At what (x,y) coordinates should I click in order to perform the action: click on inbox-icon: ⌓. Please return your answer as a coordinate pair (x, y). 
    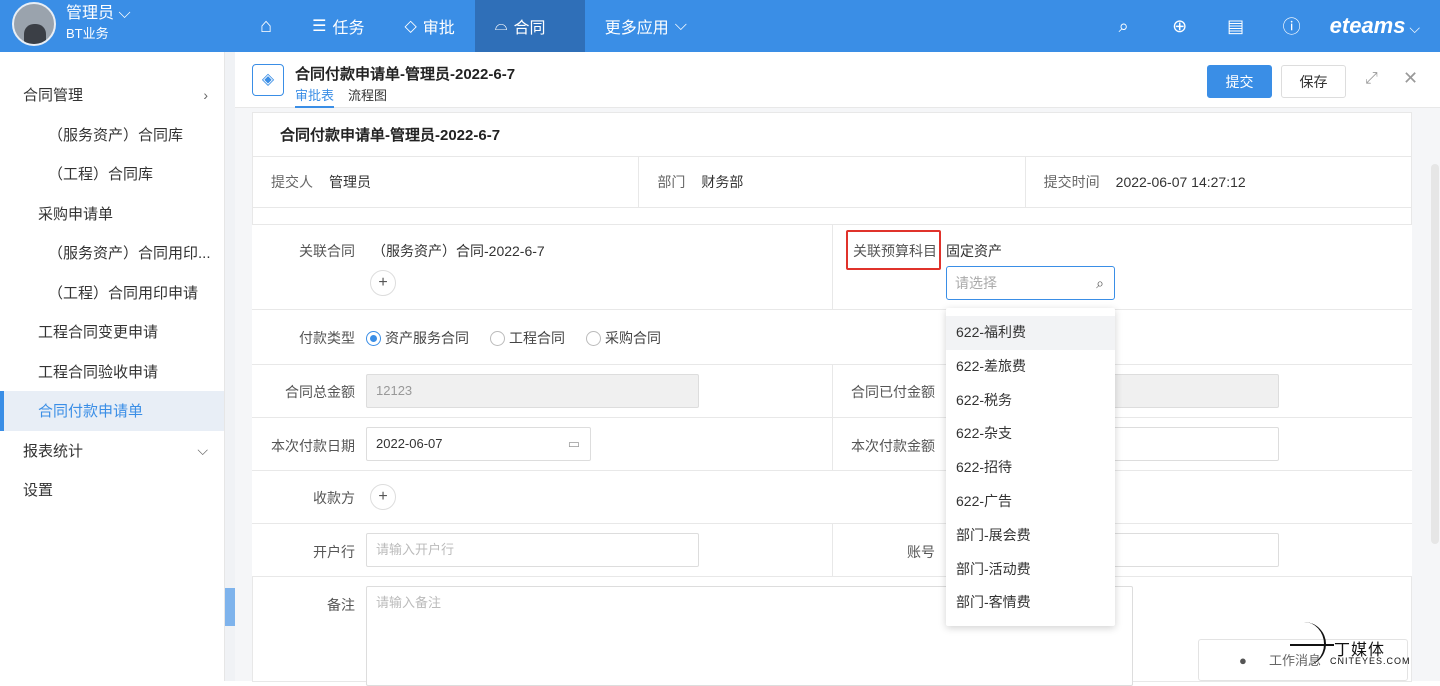
    Looking at the image, I should click on (501, 25).